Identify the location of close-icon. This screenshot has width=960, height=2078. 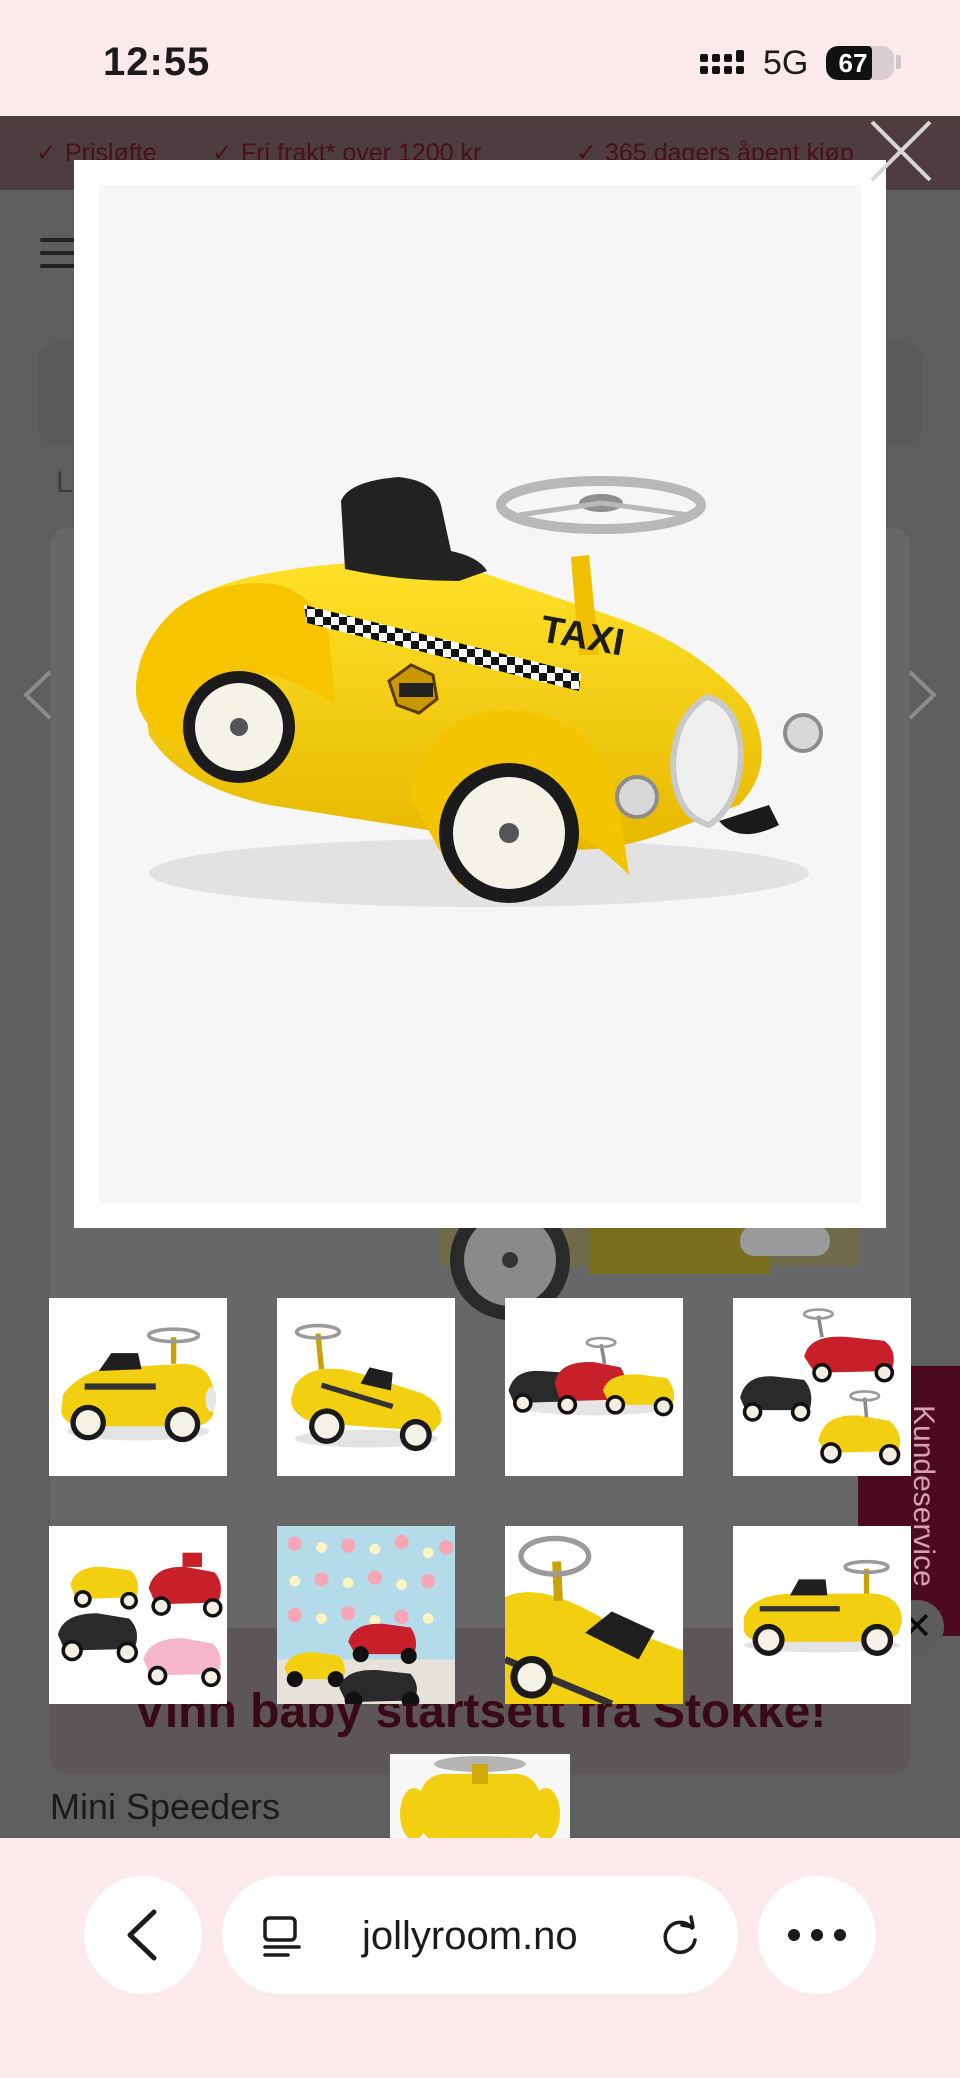
(901, 151).